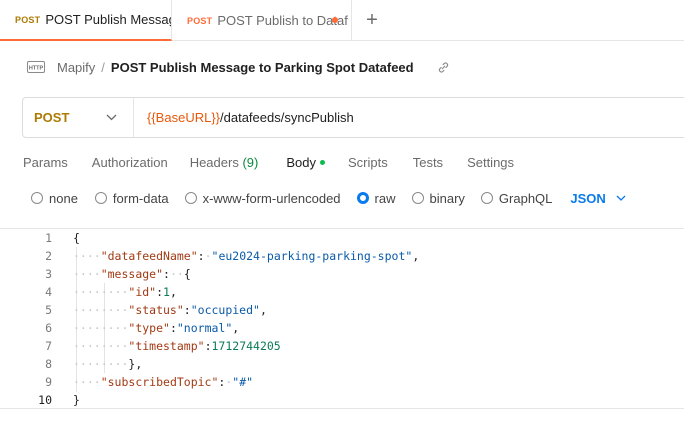 This screenshot has height=439, width=684. I want to click on method-select: POST, so click(78, 117).